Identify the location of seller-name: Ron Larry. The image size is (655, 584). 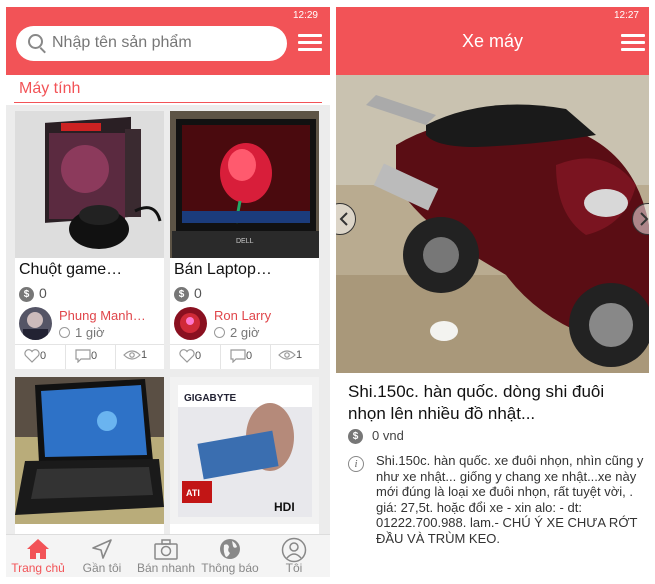
(242, 315).